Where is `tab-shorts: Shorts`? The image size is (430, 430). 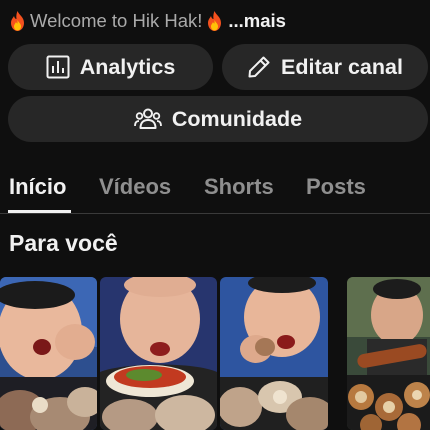
tab-shorts: Shorts is located at coordinates (239, 187).